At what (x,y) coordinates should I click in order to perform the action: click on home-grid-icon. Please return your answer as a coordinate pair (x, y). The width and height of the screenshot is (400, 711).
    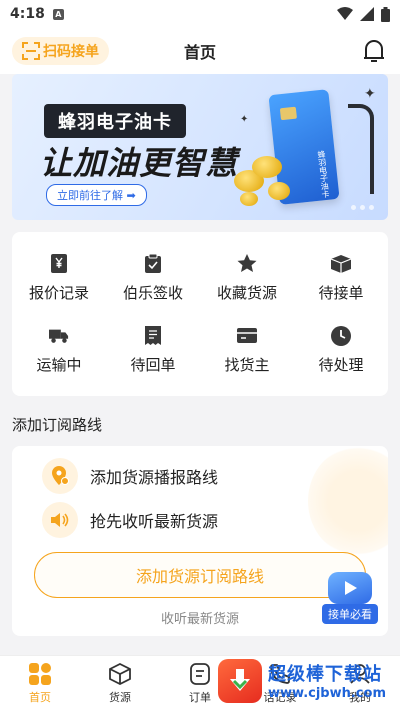
    Looking at the image, I should click on (40, 674).